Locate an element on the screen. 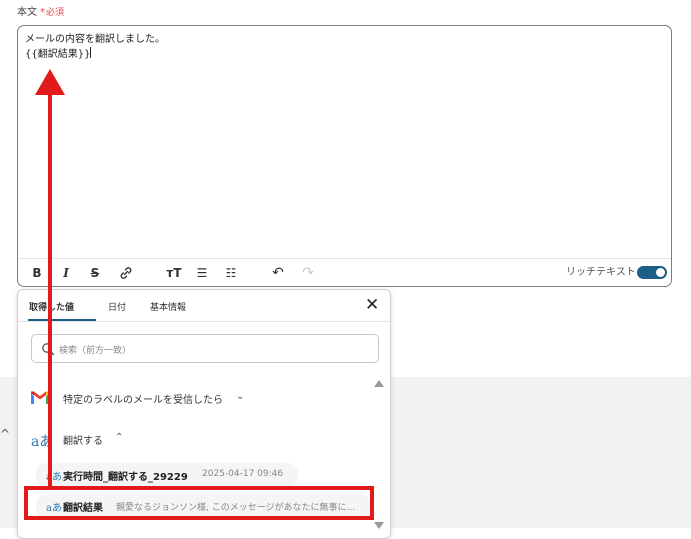 This screenshot has height=539, width=691. chip-meta: 2025-04-17 09:46 is located at coordinates (243, 474).